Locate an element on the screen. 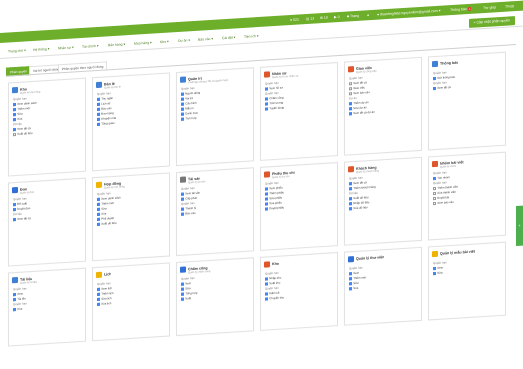 The image size is (523, 369). menu-item: Hệ thống ▾ is located at coordinates (41, 50).